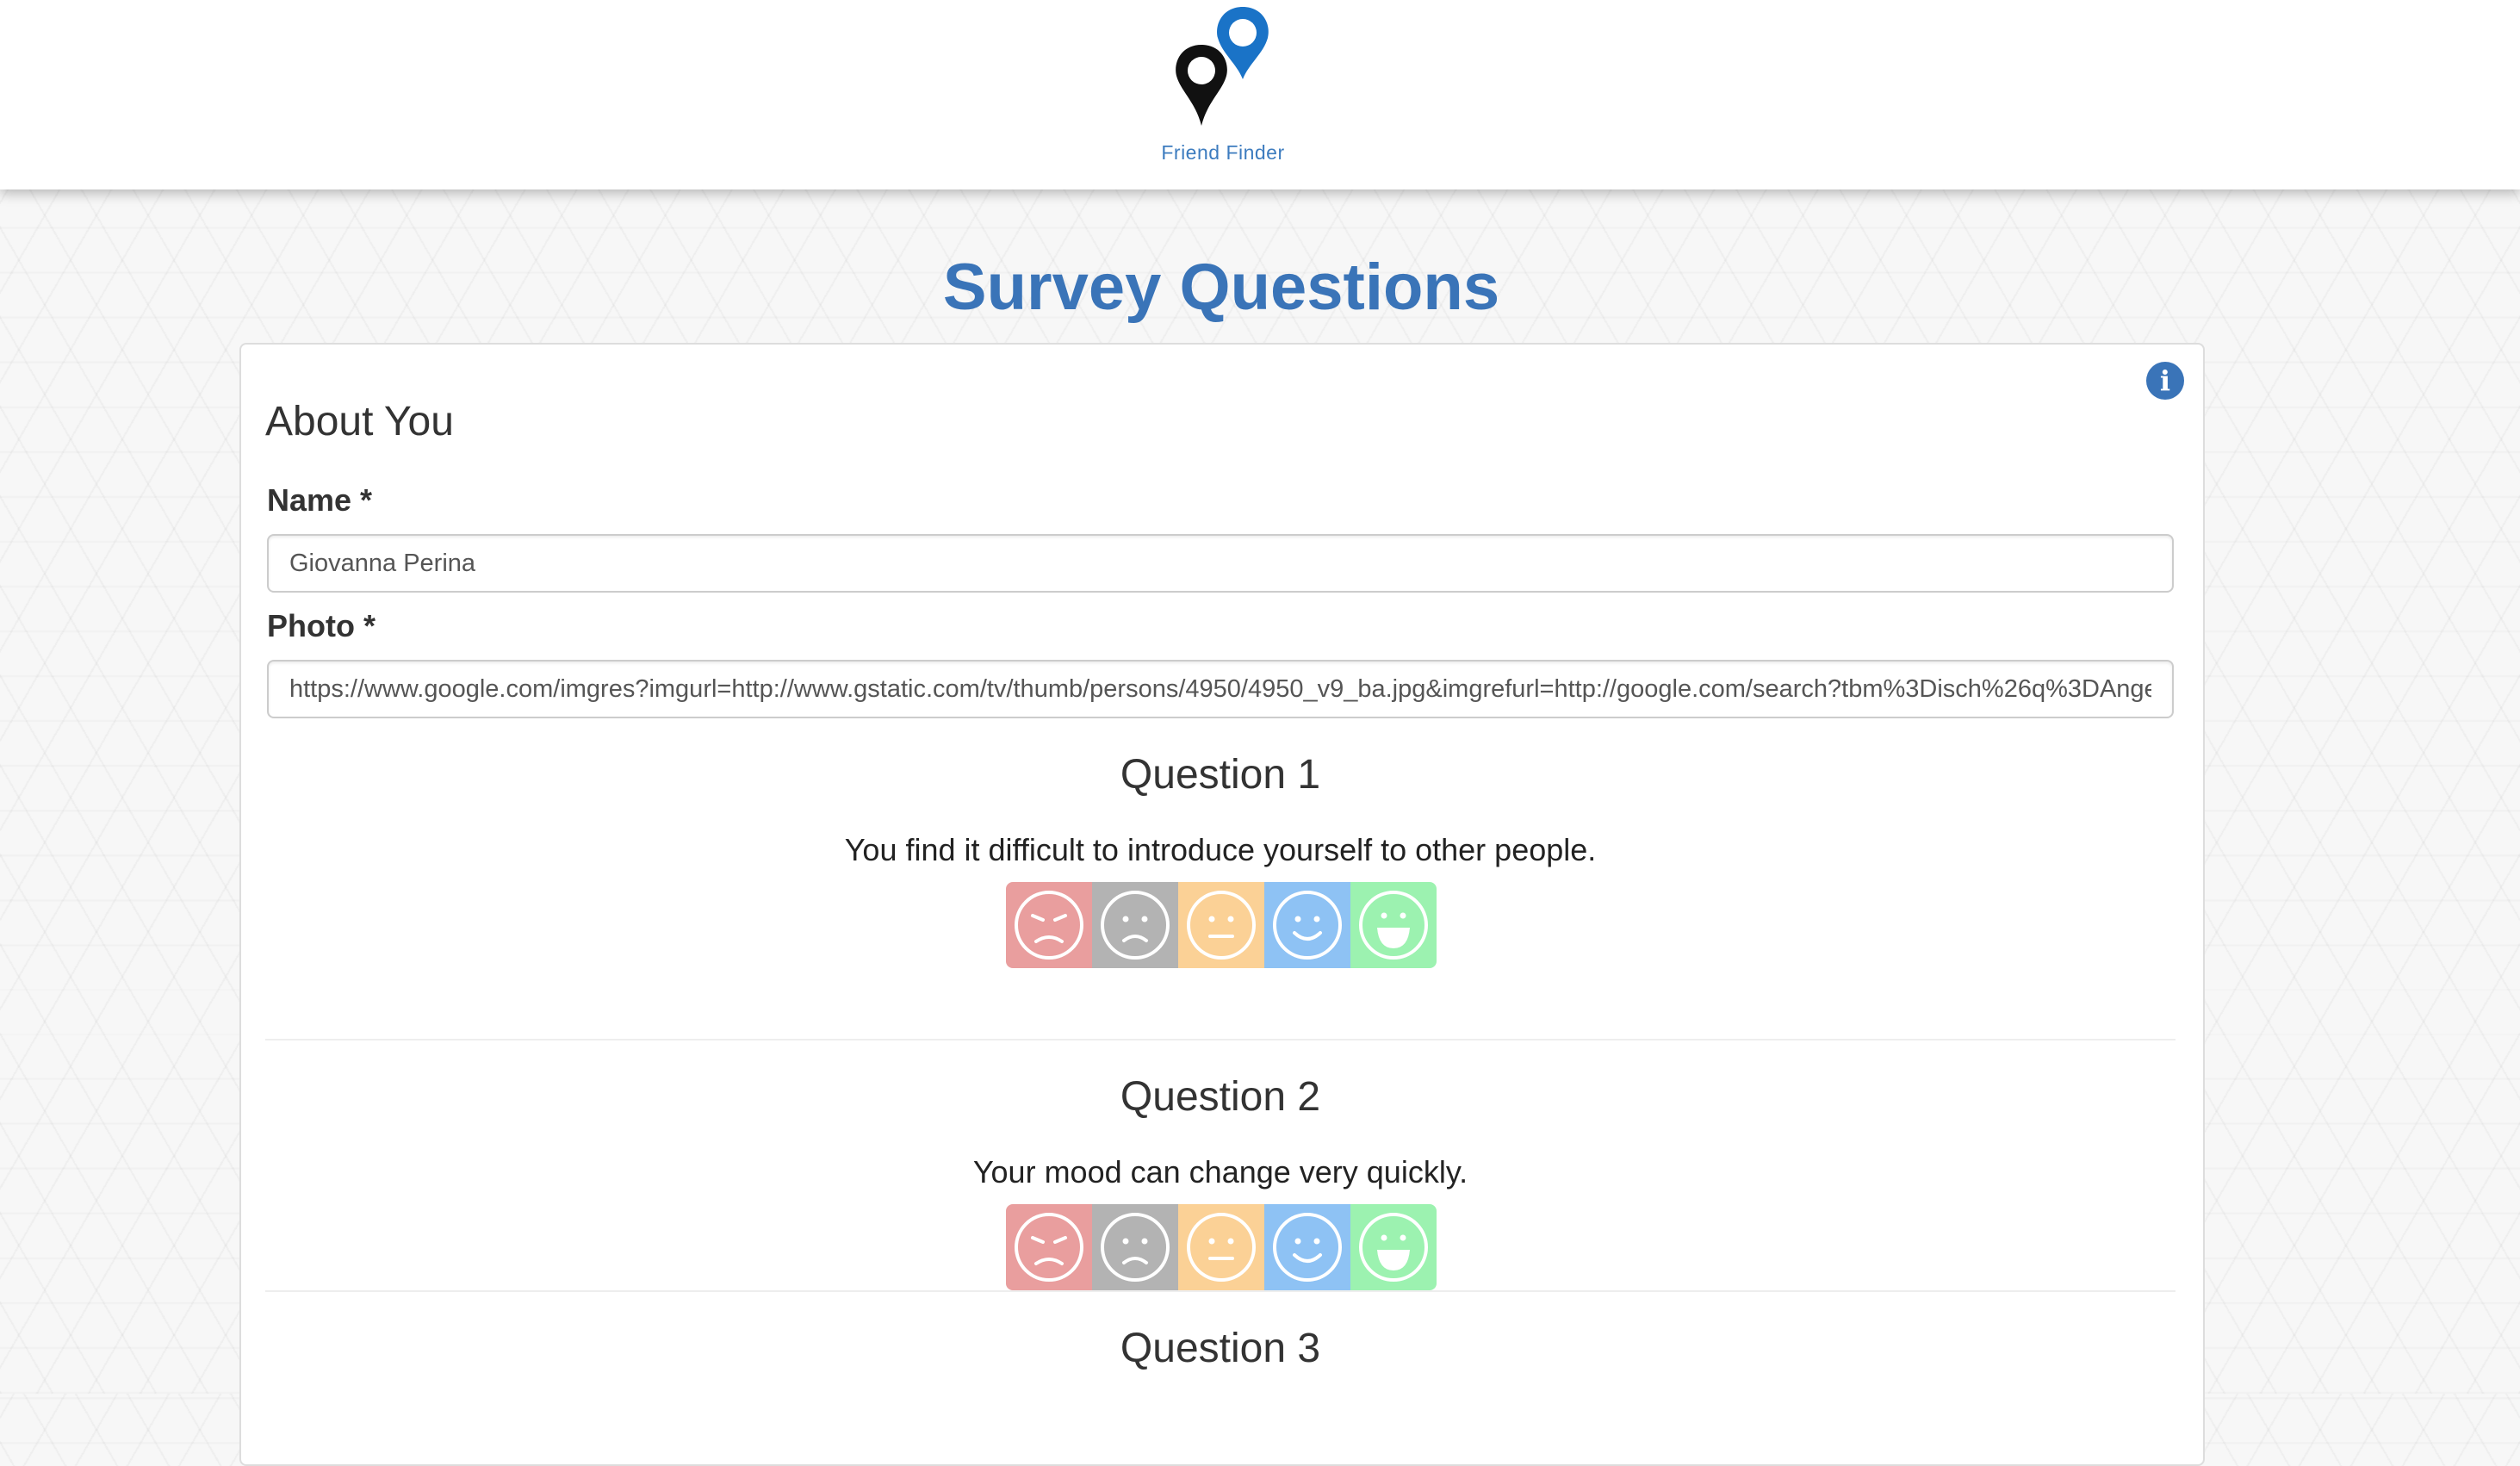 Image resolution: width=2520 pixels, height=1466 pixels. What do you see at coordinates (1221, 288) in the screenshot?
I see `page-title: Survey Questions` at bounding box center [1221, 288].